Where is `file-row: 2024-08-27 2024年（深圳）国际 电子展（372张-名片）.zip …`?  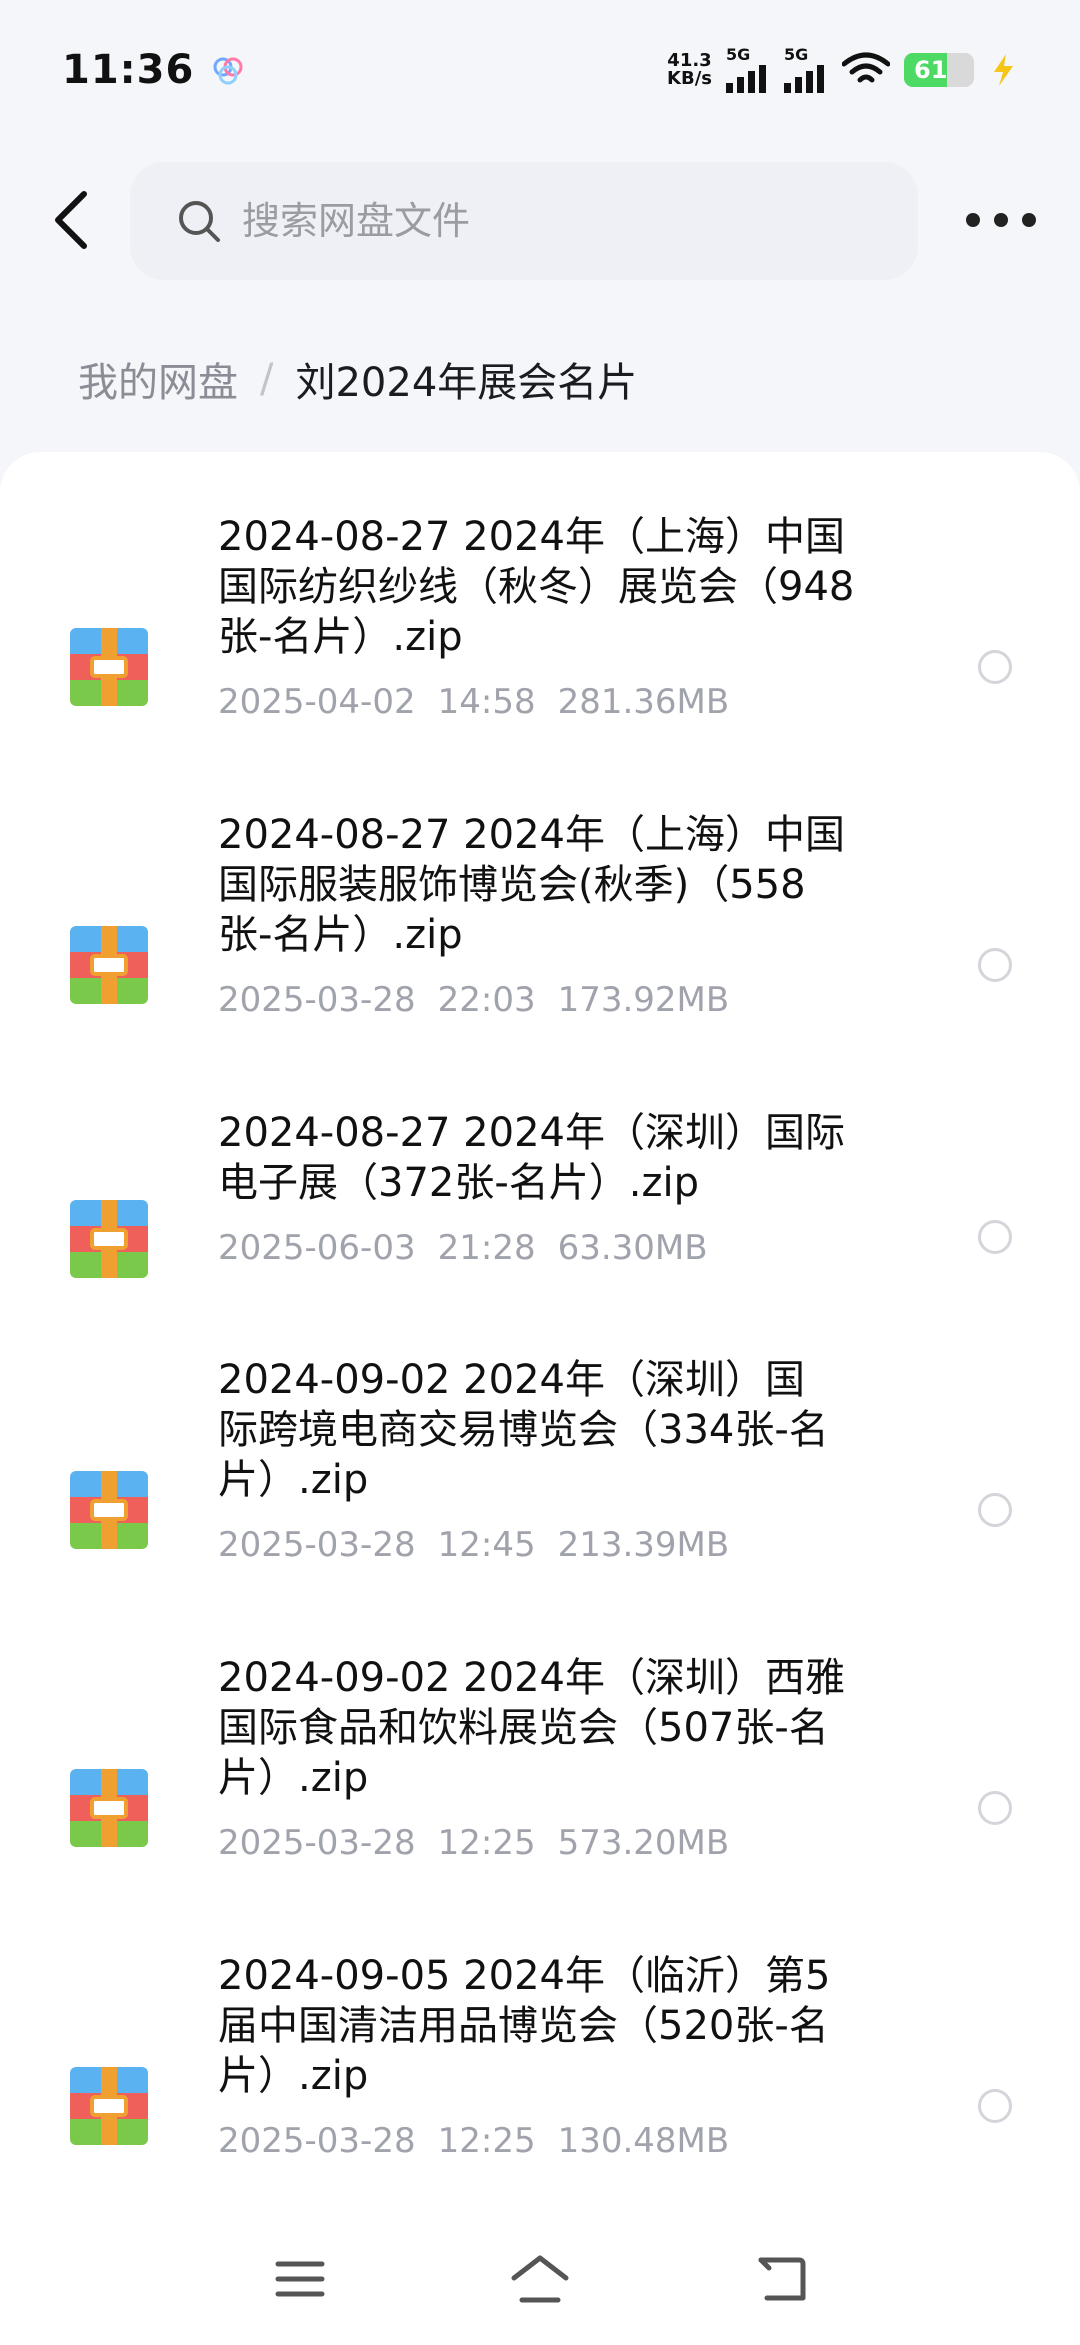
file-row: 2024-08-27 2024年（深圳）国际 电子展（372张-名片）.zip … is located at coordinates (540, 1213).